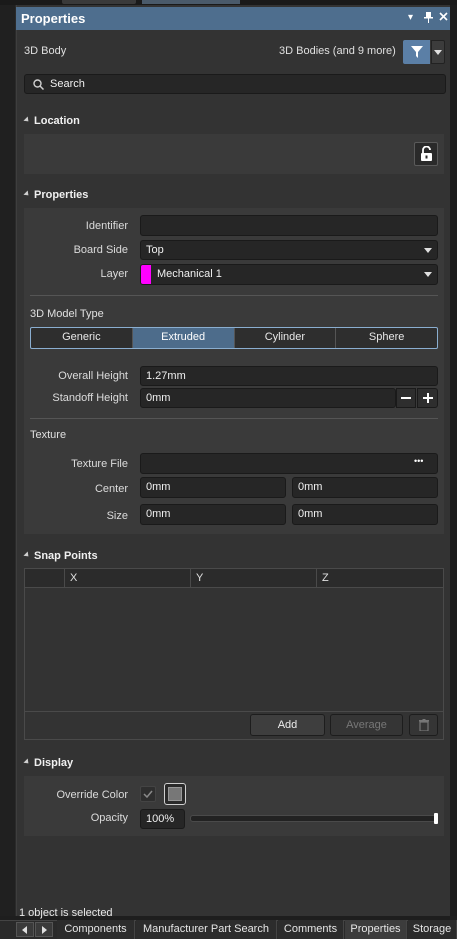  Describe the element at coordinates (45, 51) in the screenshot. I see `object-type-label: 3D Body` at that location.